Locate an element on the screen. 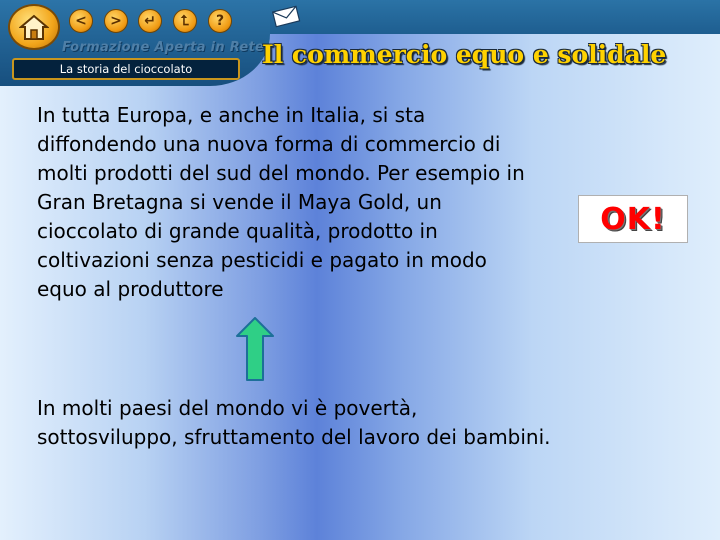  index-button: ⮤ is located at coordinates (185, 21).